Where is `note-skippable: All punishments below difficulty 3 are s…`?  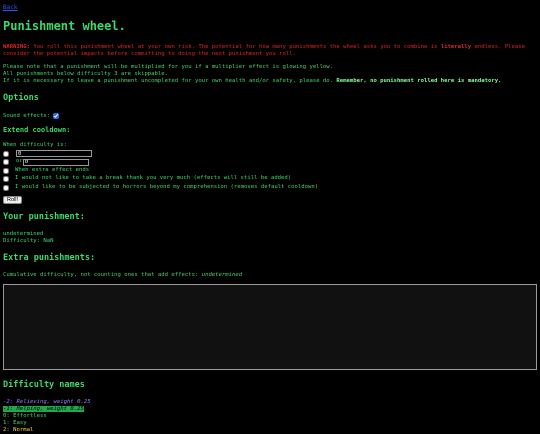
note-skippable: All punishments below difficulty 3 are s… is located at coordinates (86, 73).